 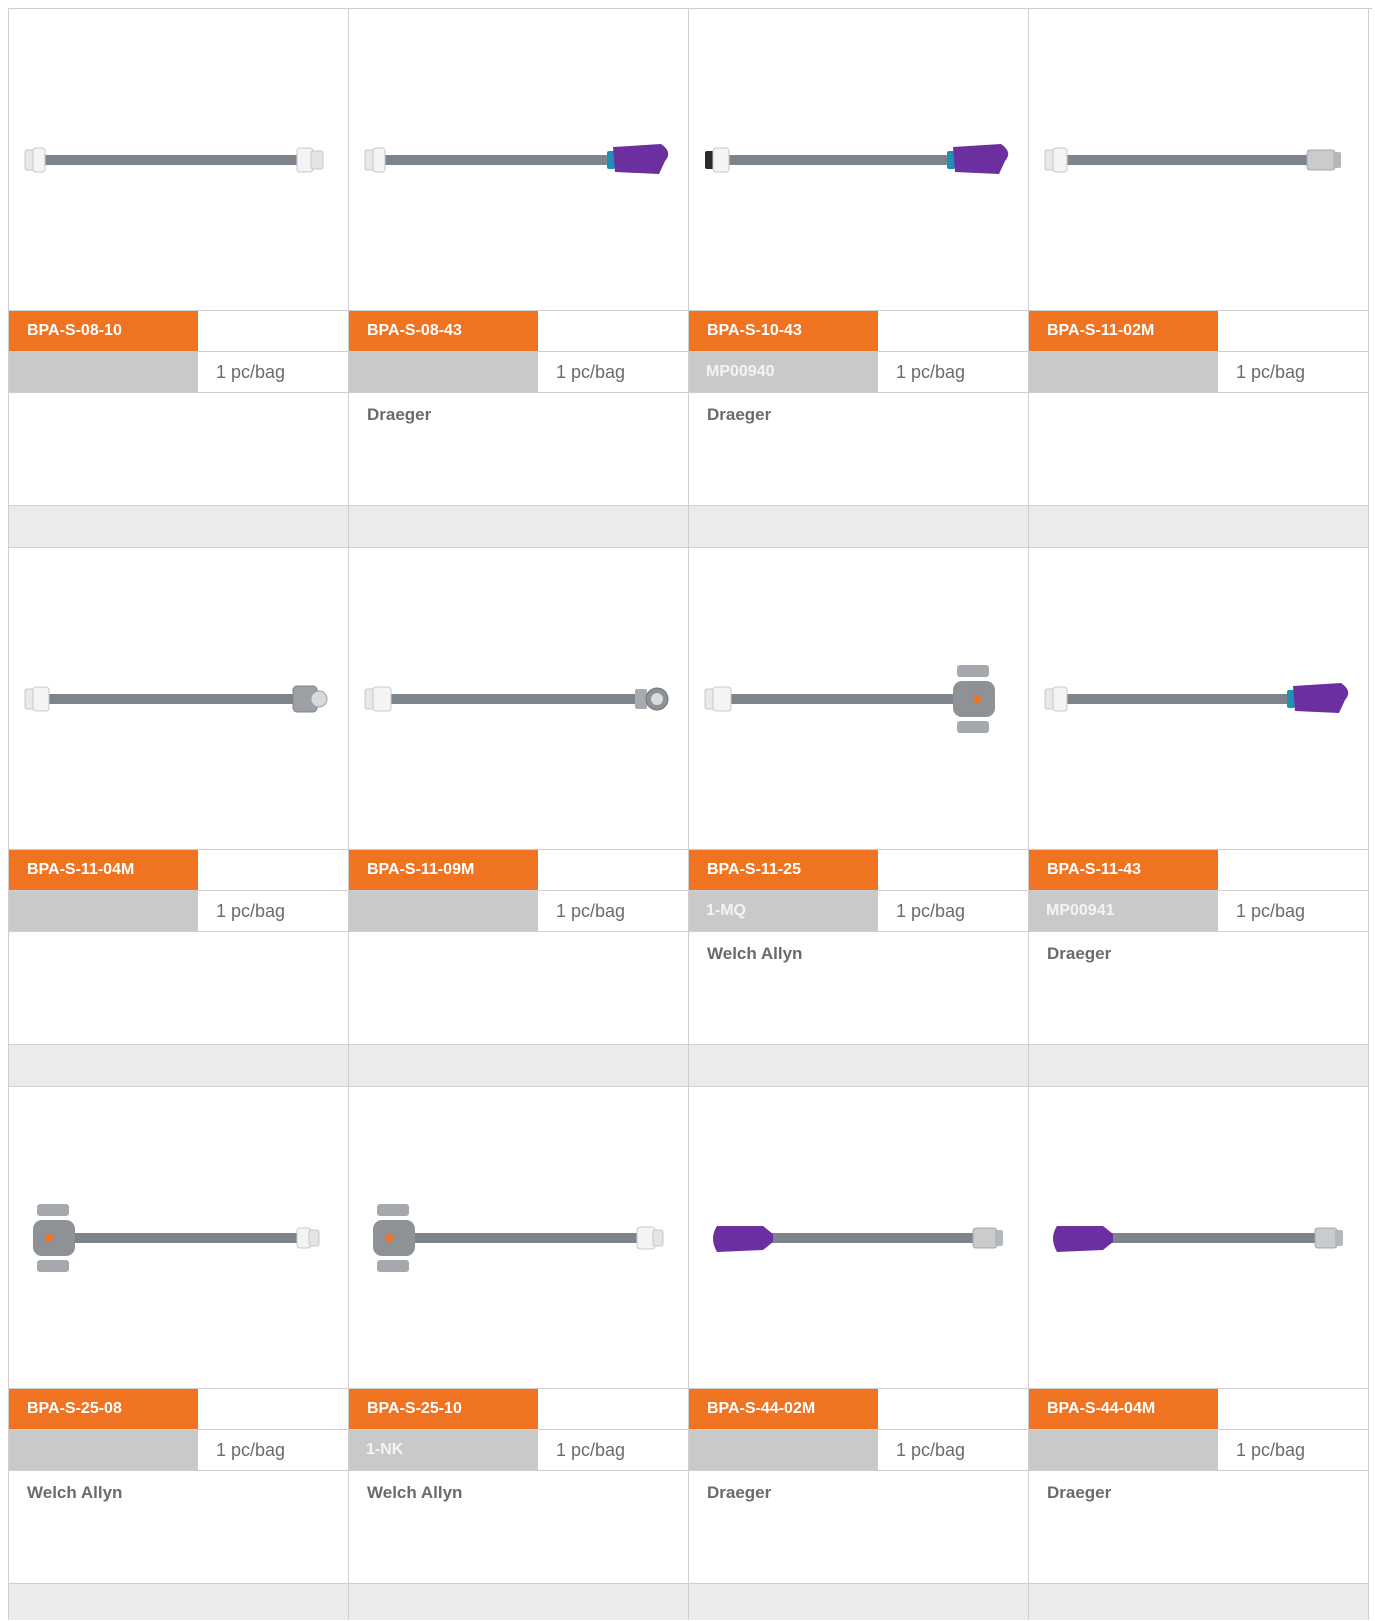 What do you see at coordinates (103, 1409) in the screenshot?
I see `product-code: BPA-S-25-08` at bounding box center [103, 1409].